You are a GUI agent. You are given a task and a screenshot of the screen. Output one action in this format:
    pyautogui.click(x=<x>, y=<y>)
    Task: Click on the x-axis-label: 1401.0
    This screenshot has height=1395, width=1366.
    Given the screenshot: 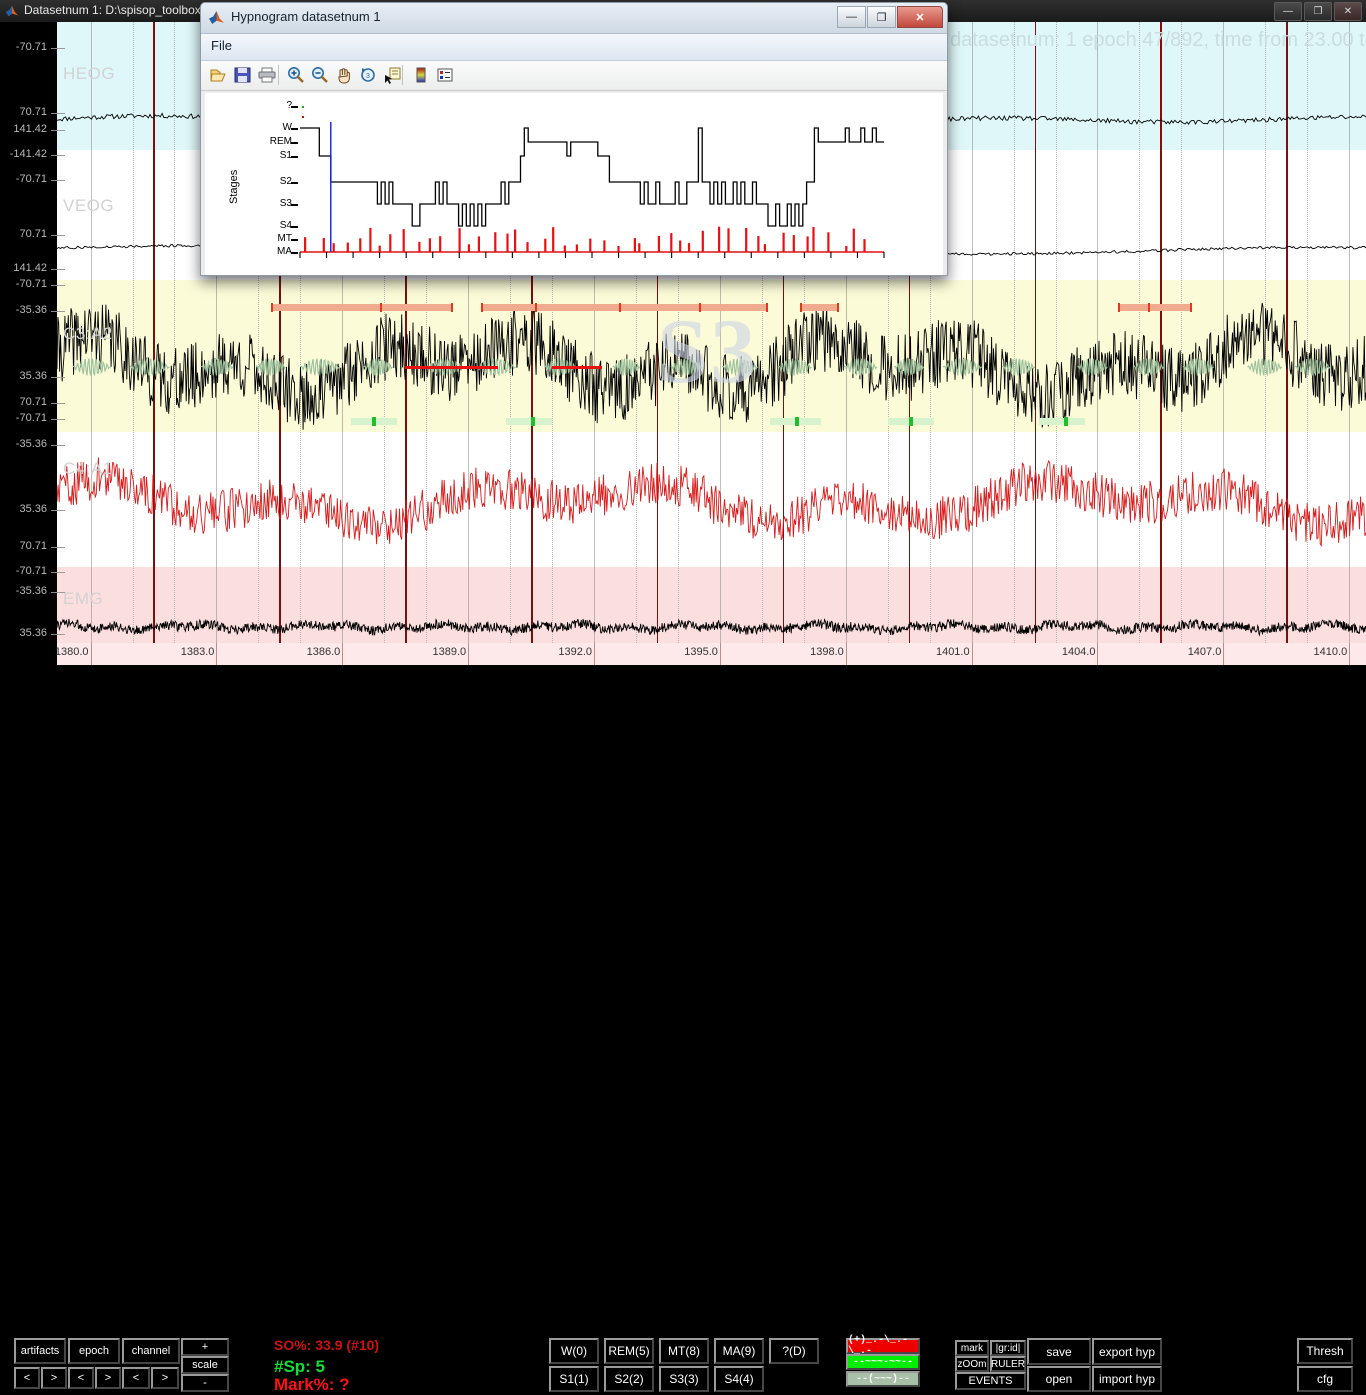 What is the action you would take?
    pyautogui.click(x=952, y=652)
    